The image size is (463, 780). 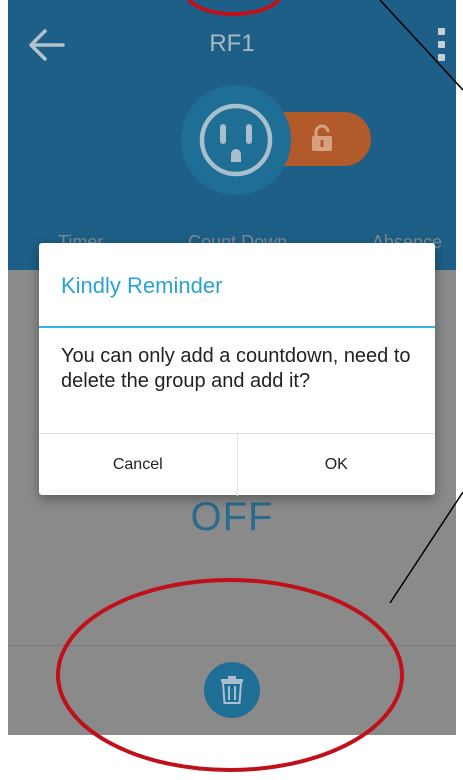 What do you see at coordinates (237, 327) in the screenshot?
I see `dialog-divider` at bounding box center [237, 327].